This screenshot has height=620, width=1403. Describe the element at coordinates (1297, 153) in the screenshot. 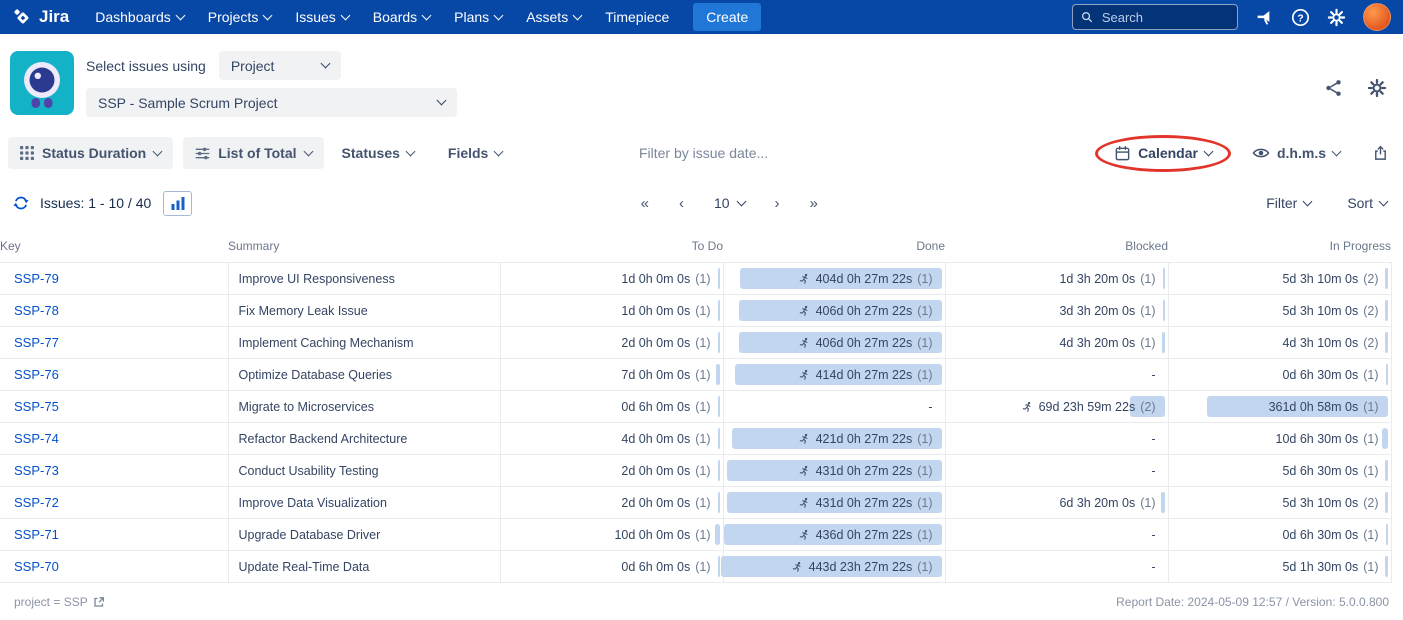

I see `time-format-dropdown: d.h.m.s` at that location.